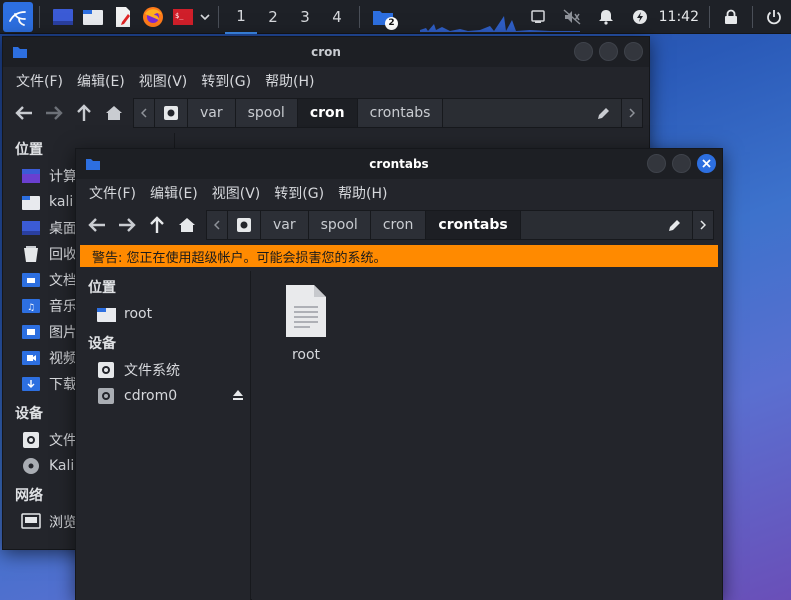  What do you see at coordinates (31, 466) in the screenshot?
I see `disc-icon` at bounding box center [31, 466].